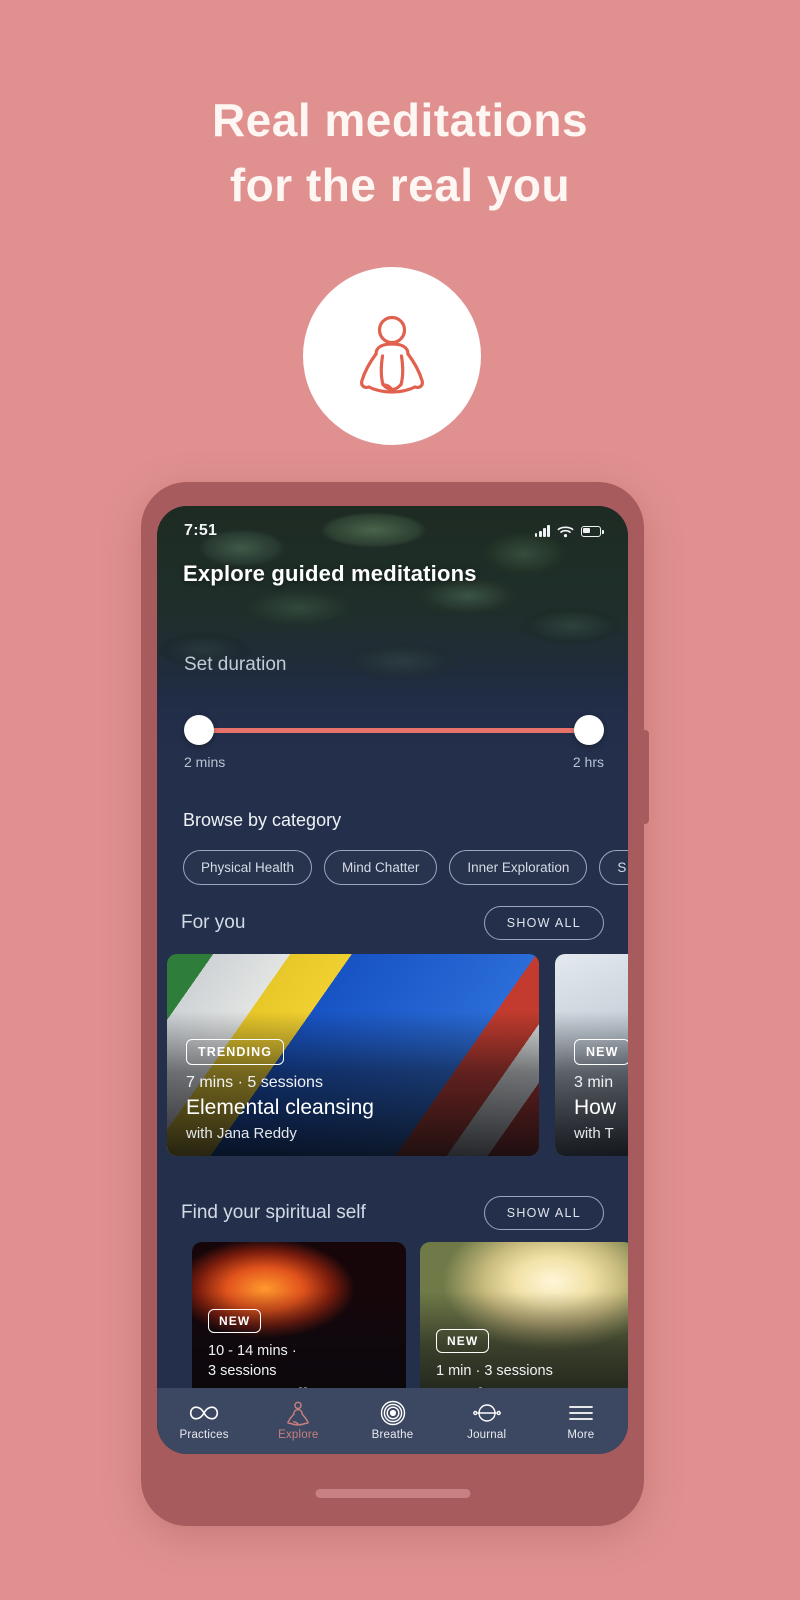 The width and height of the screenshot is (800, 1600). I want to click on nav-item-practices: Practices, so click(204, 1421).